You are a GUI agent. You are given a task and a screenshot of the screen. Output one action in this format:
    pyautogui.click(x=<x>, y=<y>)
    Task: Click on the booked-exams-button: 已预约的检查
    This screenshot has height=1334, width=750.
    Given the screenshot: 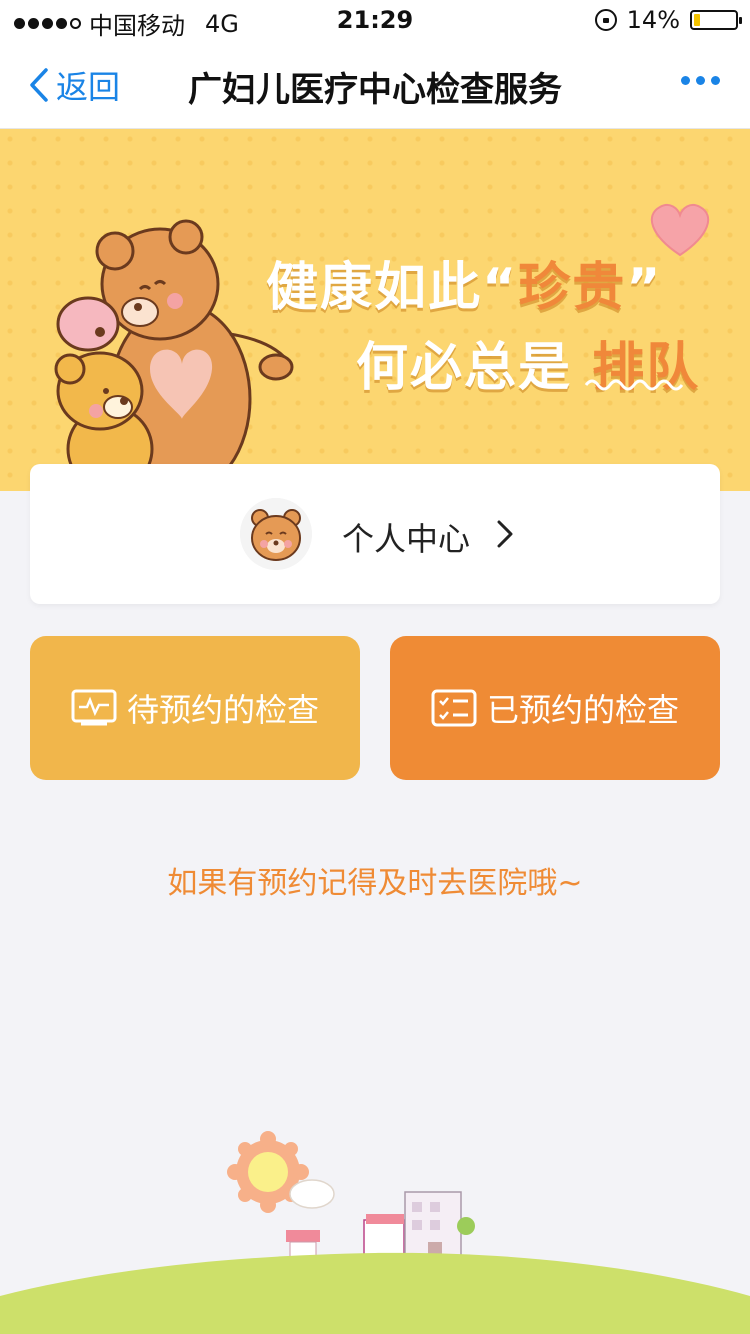 What is the action you would take?
    pyautogui.click(x=555, y=708)
    